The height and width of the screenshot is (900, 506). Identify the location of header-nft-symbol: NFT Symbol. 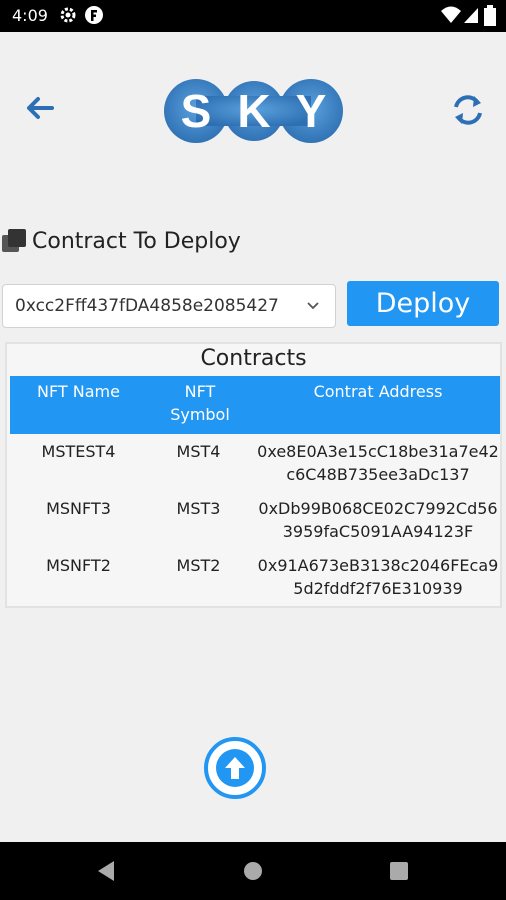
(200, 403).